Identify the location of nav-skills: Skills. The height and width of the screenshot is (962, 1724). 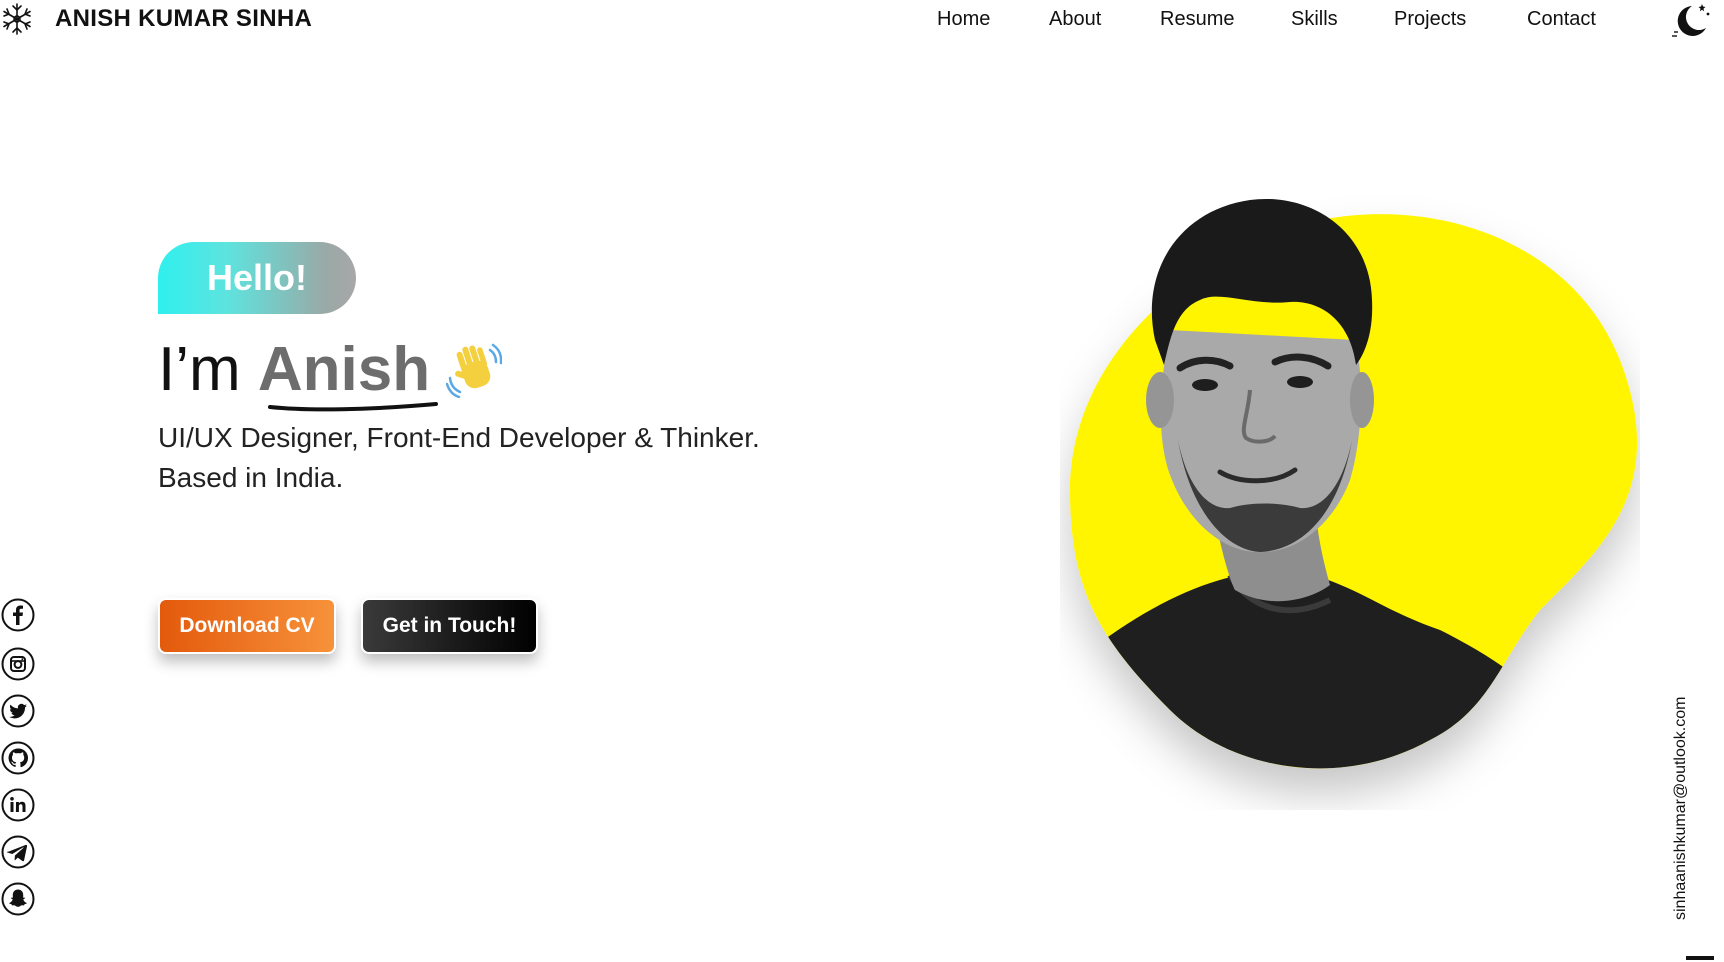
(1314, 19).